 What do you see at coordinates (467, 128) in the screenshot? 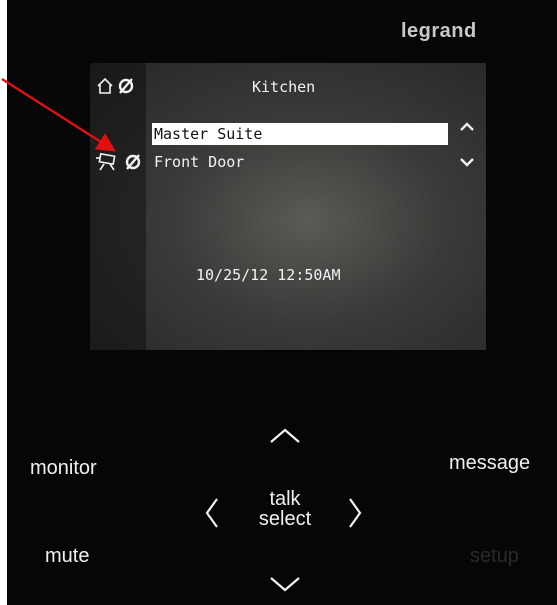
I see `chevron-up-icon` at bounding box center [467, 128].